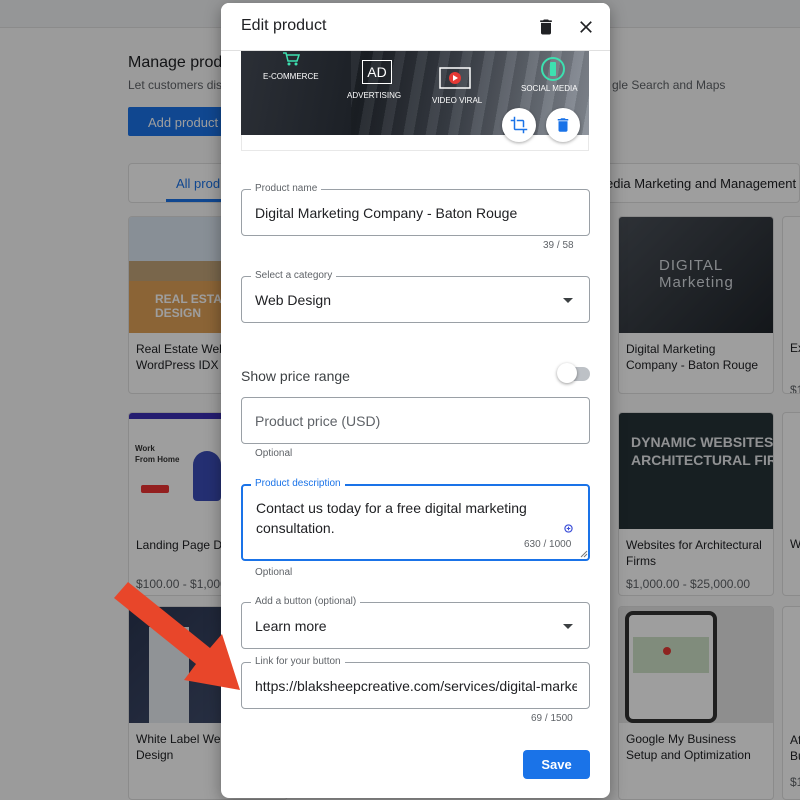 The image size is (800, 800). I want to click on grammar-plus-icon, so click(568, 528).